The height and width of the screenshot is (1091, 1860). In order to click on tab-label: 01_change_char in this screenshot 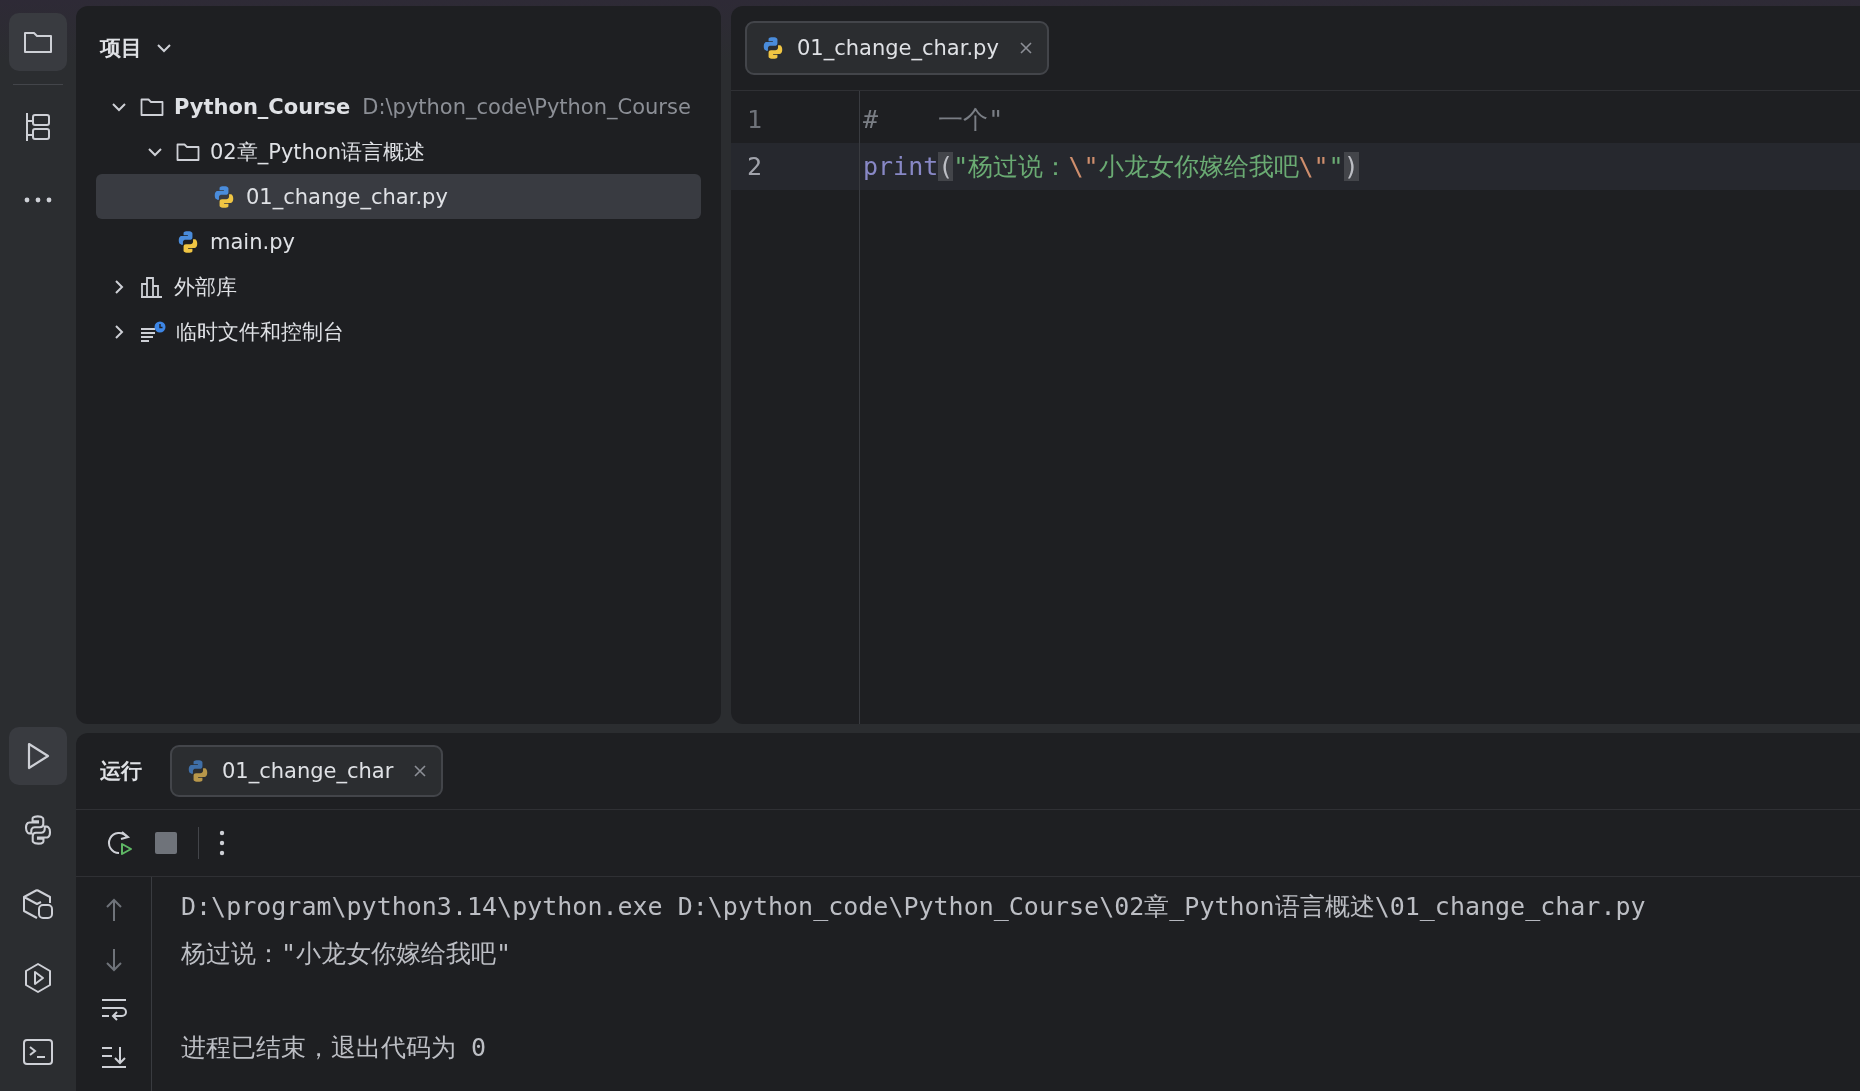, I will do `click(308, 771)`.